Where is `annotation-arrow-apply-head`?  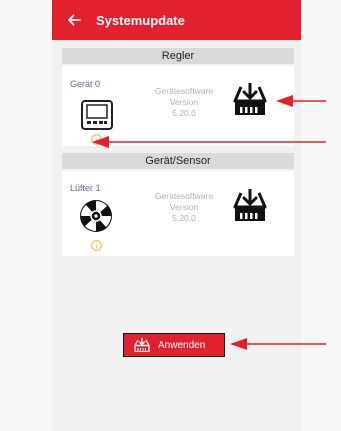
annotation-arrow-apply-head is located at coordinates (238, 344).